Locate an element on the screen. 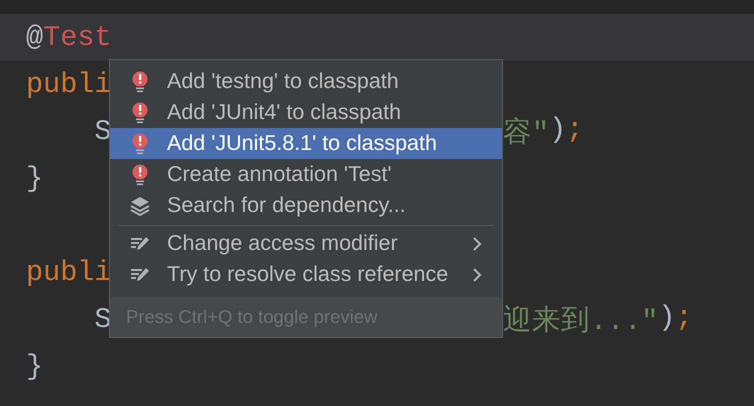 Image resolution: width=754 pixels, height=406 pixels. annotation-name: Test is located at coordinates (77, 37).